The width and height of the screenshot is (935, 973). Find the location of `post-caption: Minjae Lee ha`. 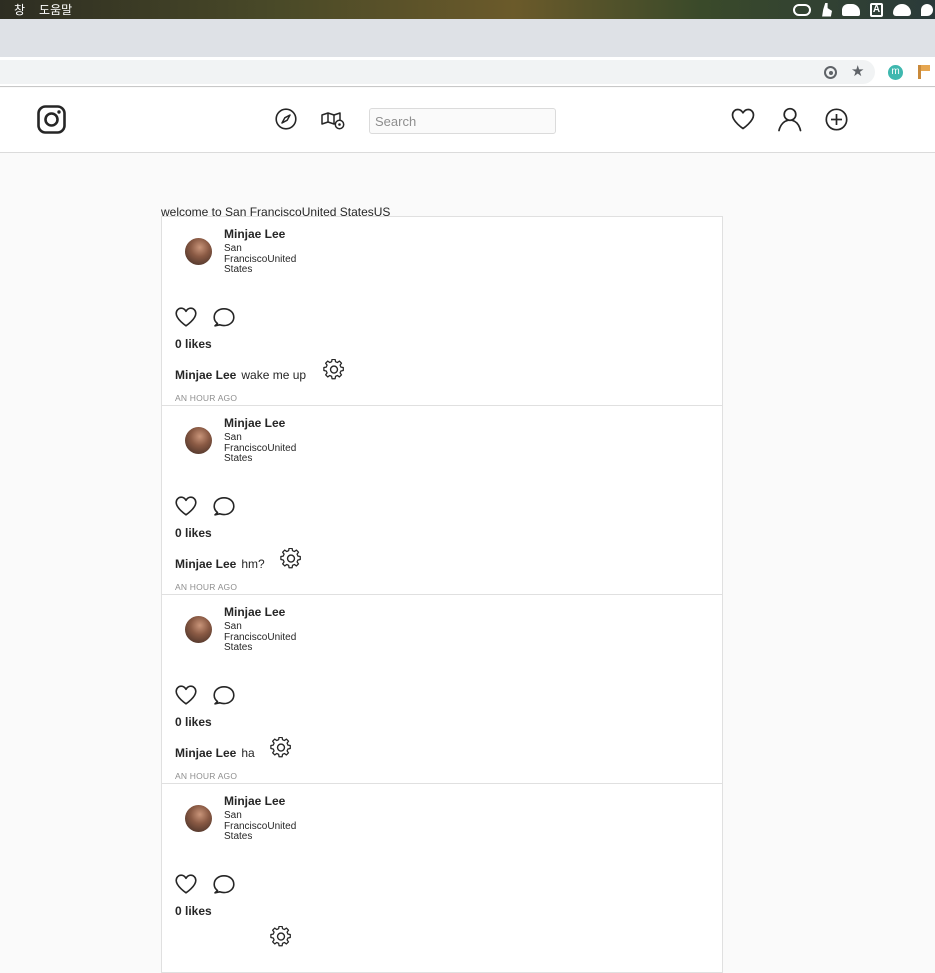

post-caption: Minjae Lee ha is located at coordinates (215, 753).